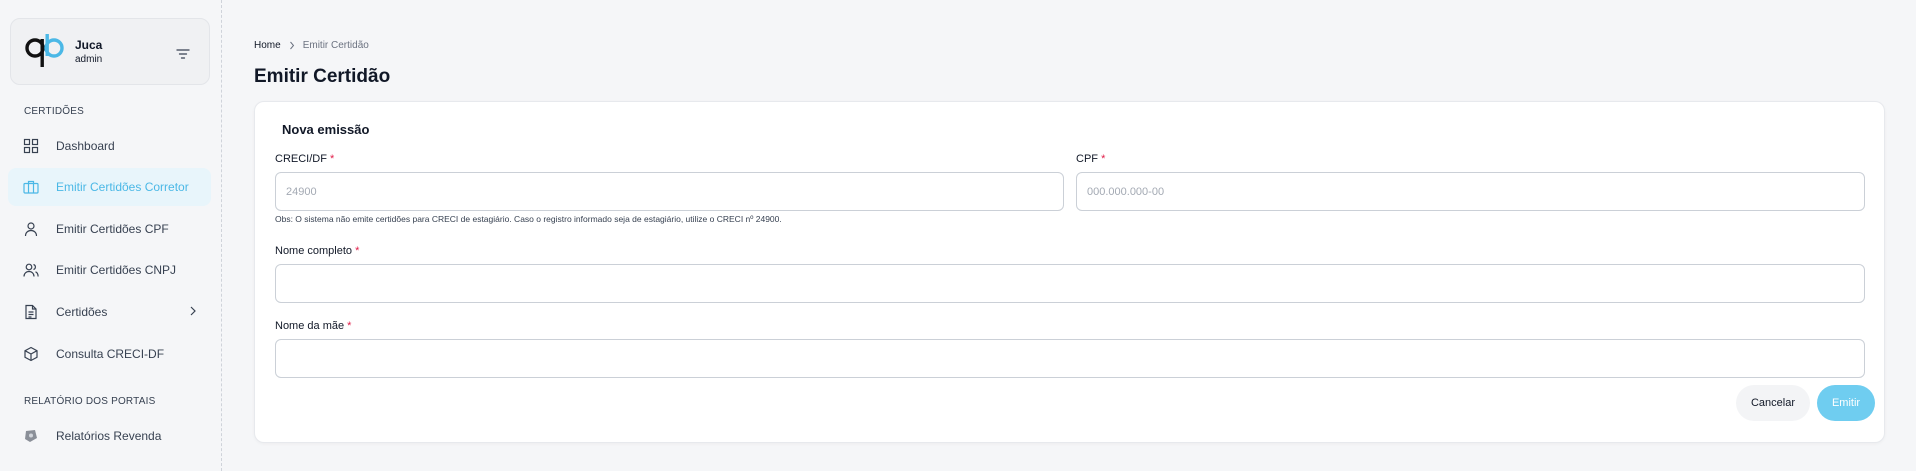  I want to click on cpf-input, so click(1470, 191).